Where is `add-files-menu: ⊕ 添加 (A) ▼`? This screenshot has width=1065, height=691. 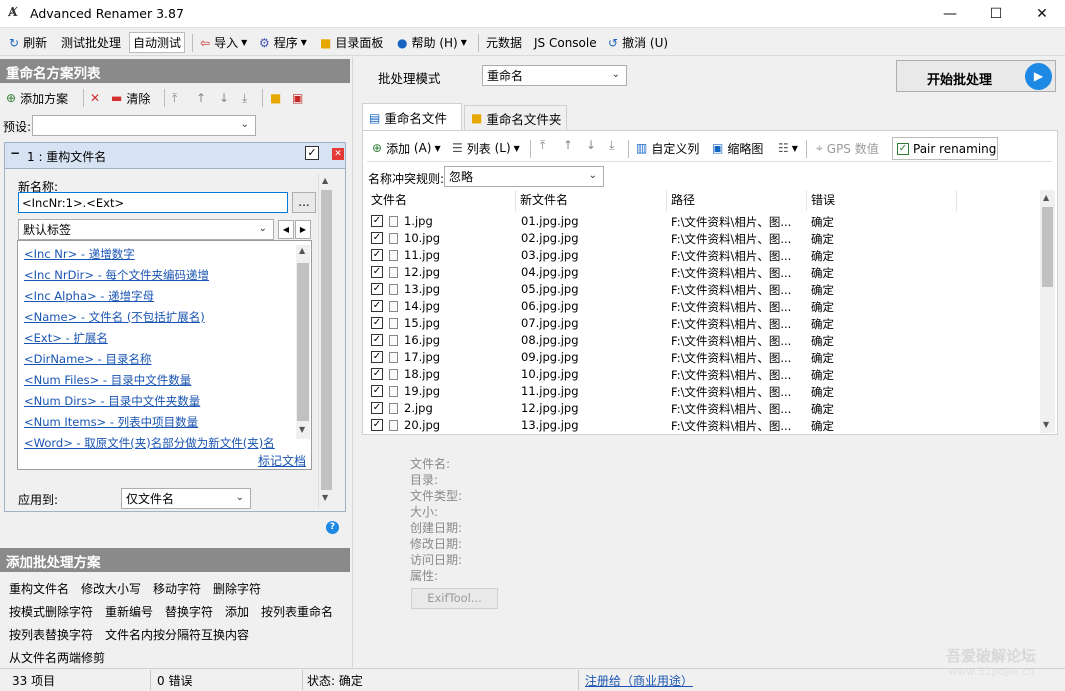
add-files-menu: ⊕ 添加 (A) ▼ is located at coordinates (406, 148).